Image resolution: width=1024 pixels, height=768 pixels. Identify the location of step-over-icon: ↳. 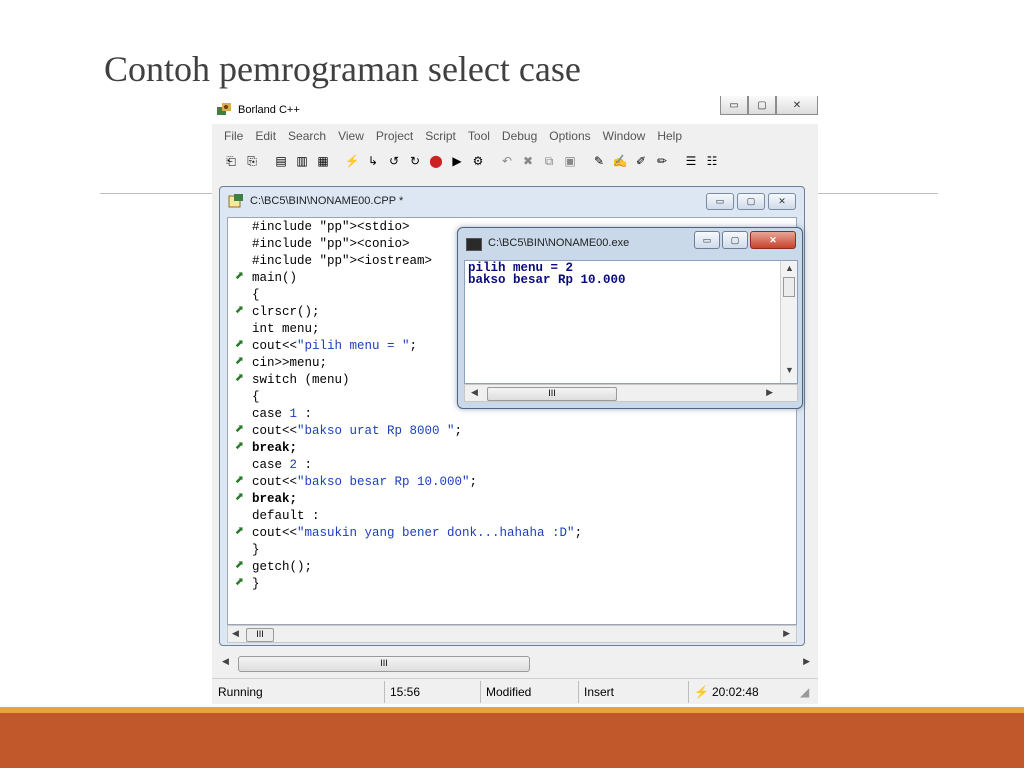
(373, 161).